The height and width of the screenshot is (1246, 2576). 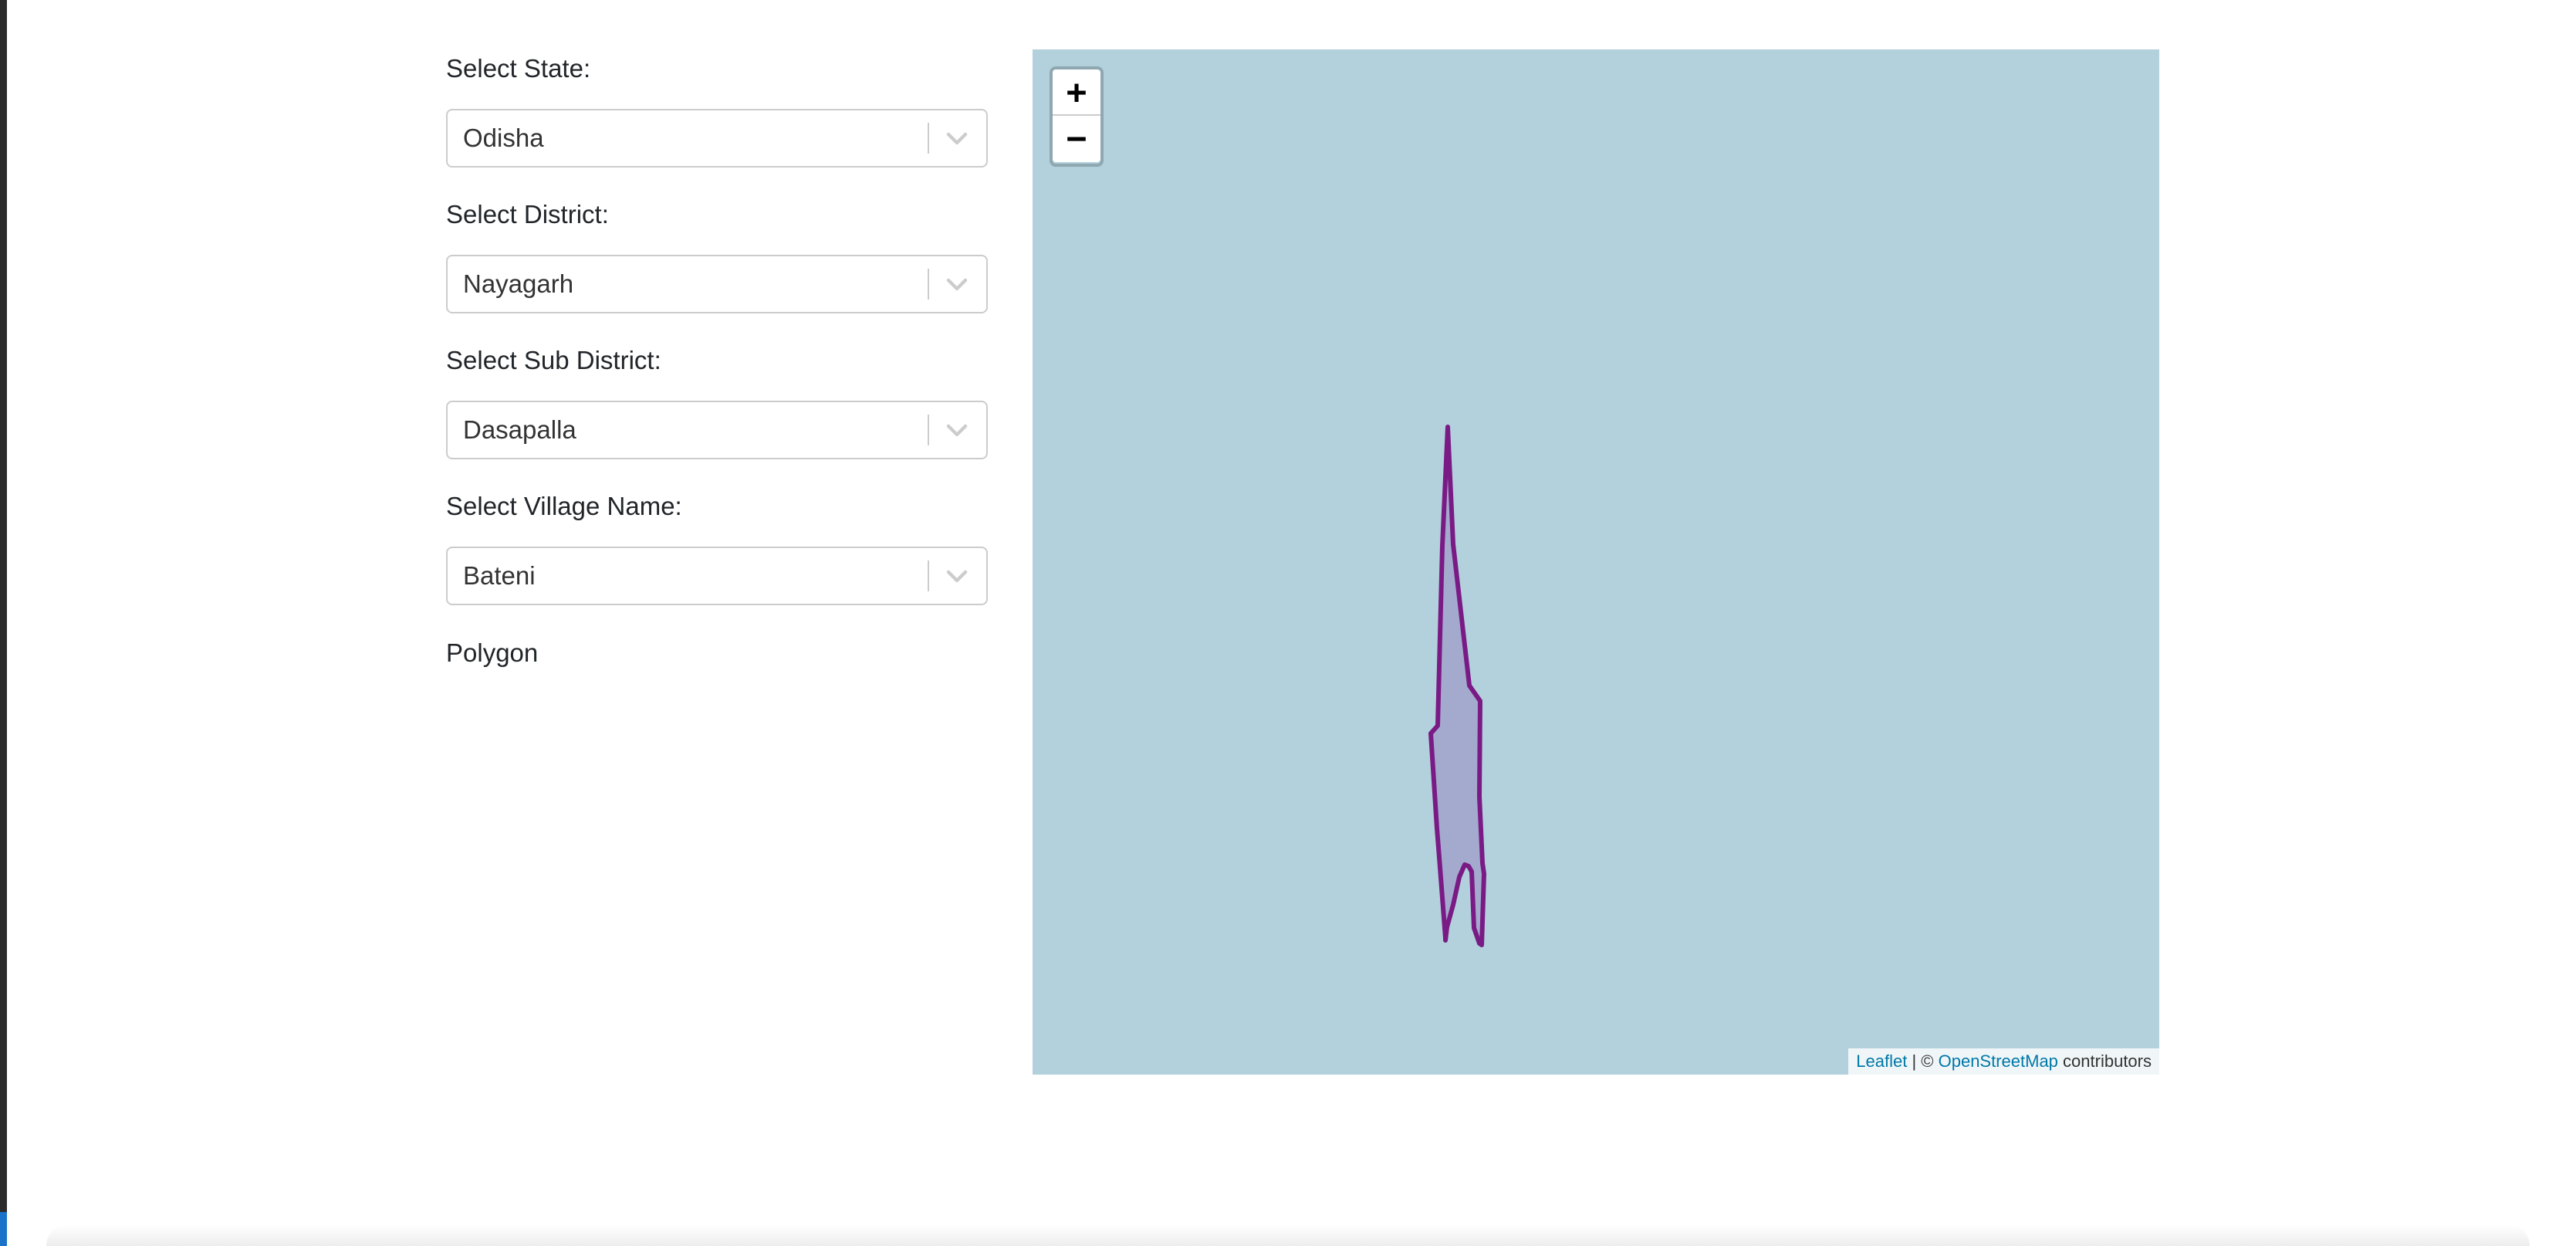 I want to click on village-select: Bateni, so click(x=717, y=576).